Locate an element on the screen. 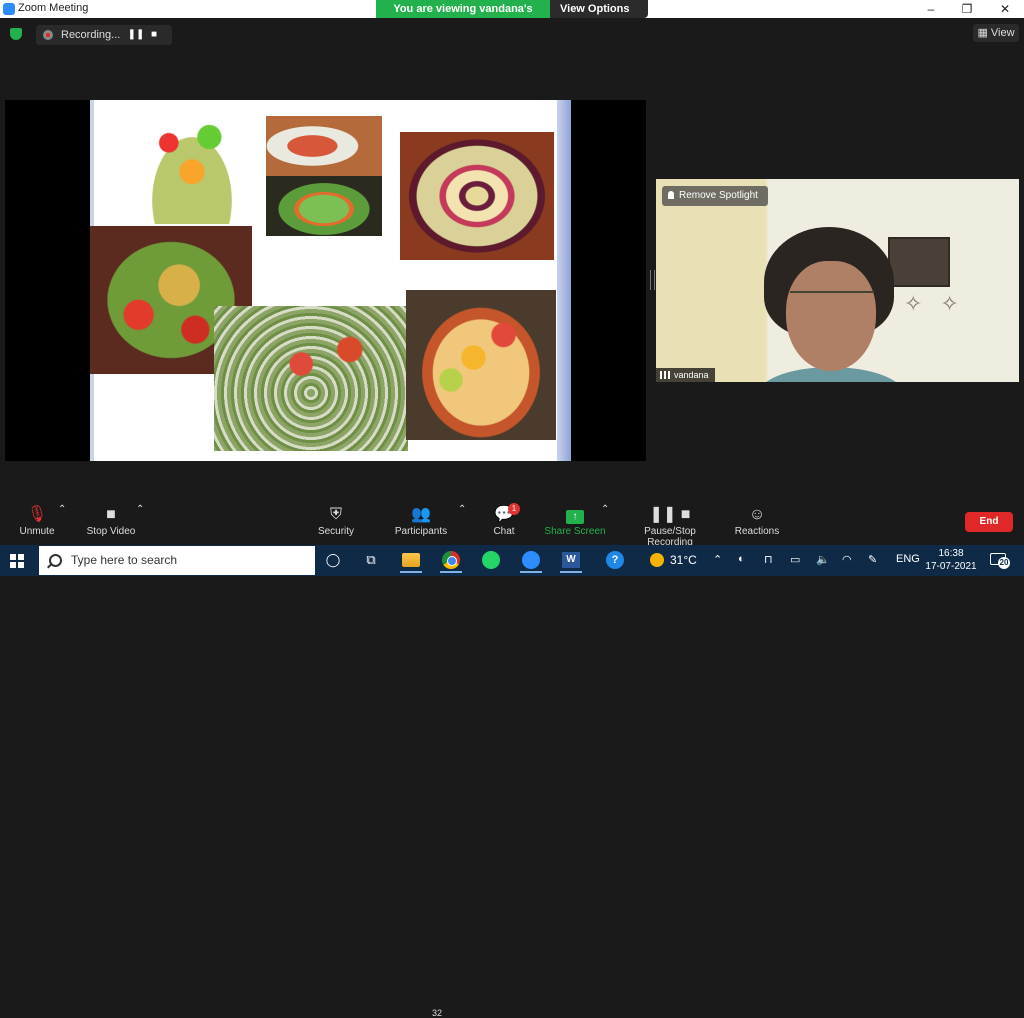 The image size is (1024, 1018). video-camera-icon: ■ is located at coordinates (111, 514).